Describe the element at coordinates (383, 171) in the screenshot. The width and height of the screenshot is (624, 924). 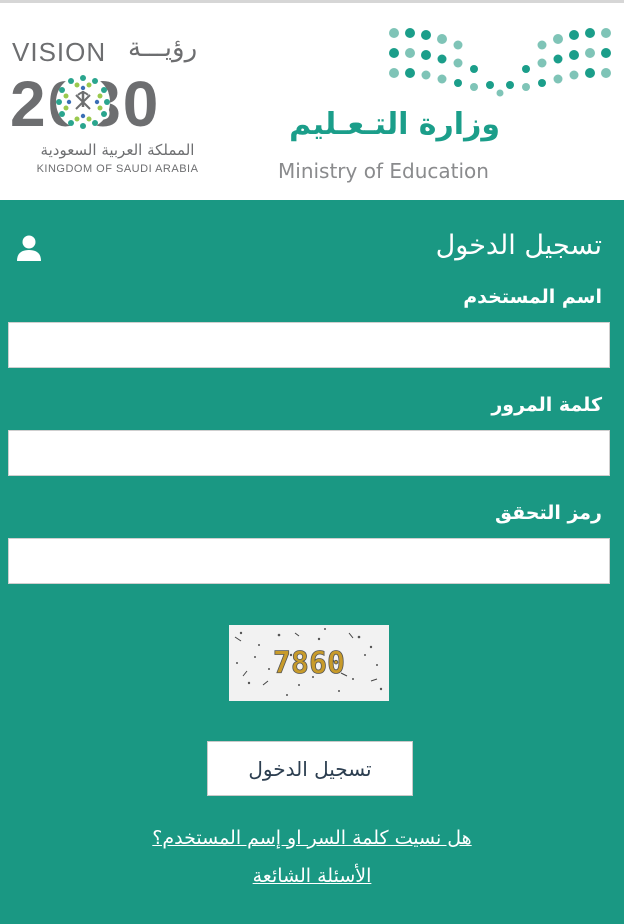
I see `ministry-en-text: Ministry of Education` at that location.